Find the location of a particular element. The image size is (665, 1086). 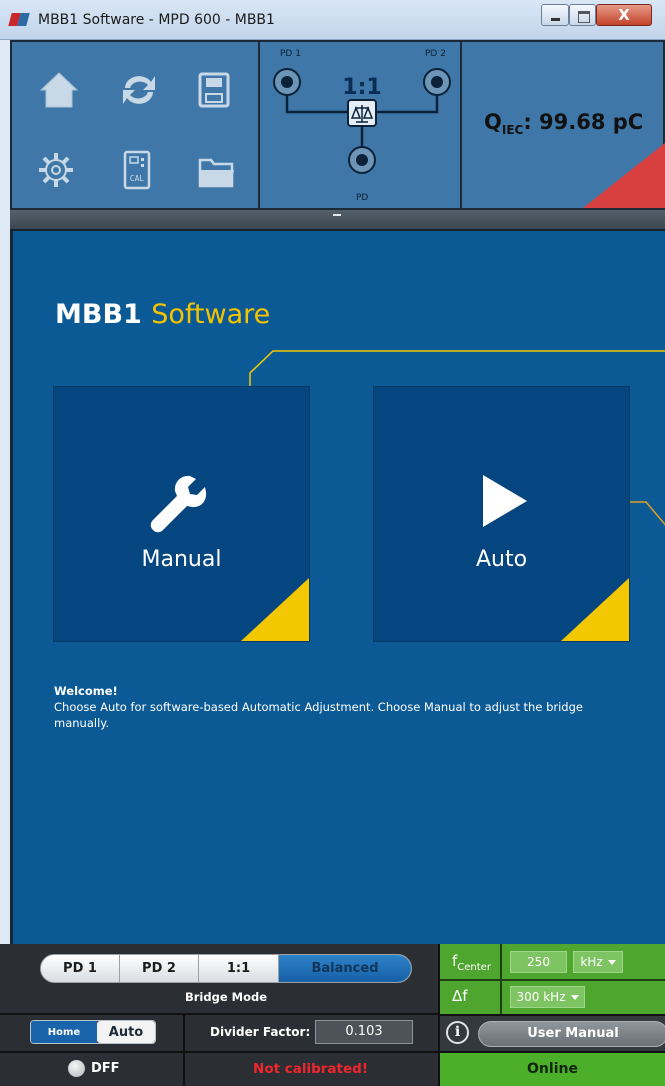

fcenter-unit-dropdown: kHz is located at coordinates (598, 962).